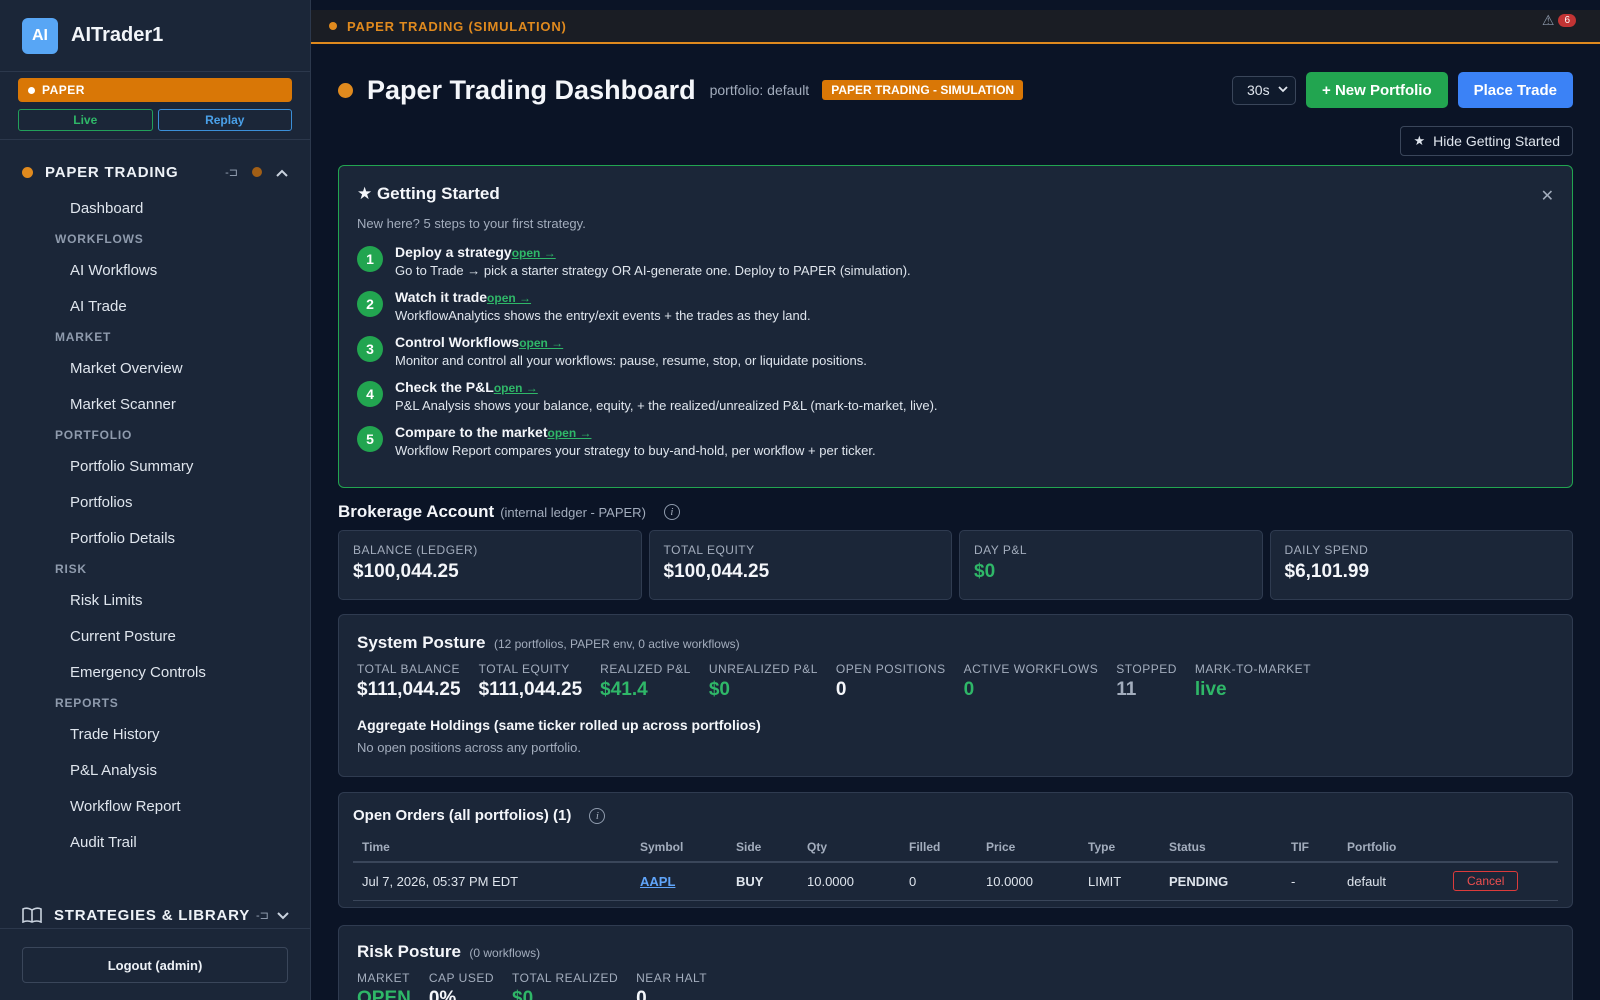 The image size is (1600, 1000). What do you see at coordinates (408, 669) in the screenshot?
I see `metric-label: TOTAL BALANCE` at bounding box center [408, 669].